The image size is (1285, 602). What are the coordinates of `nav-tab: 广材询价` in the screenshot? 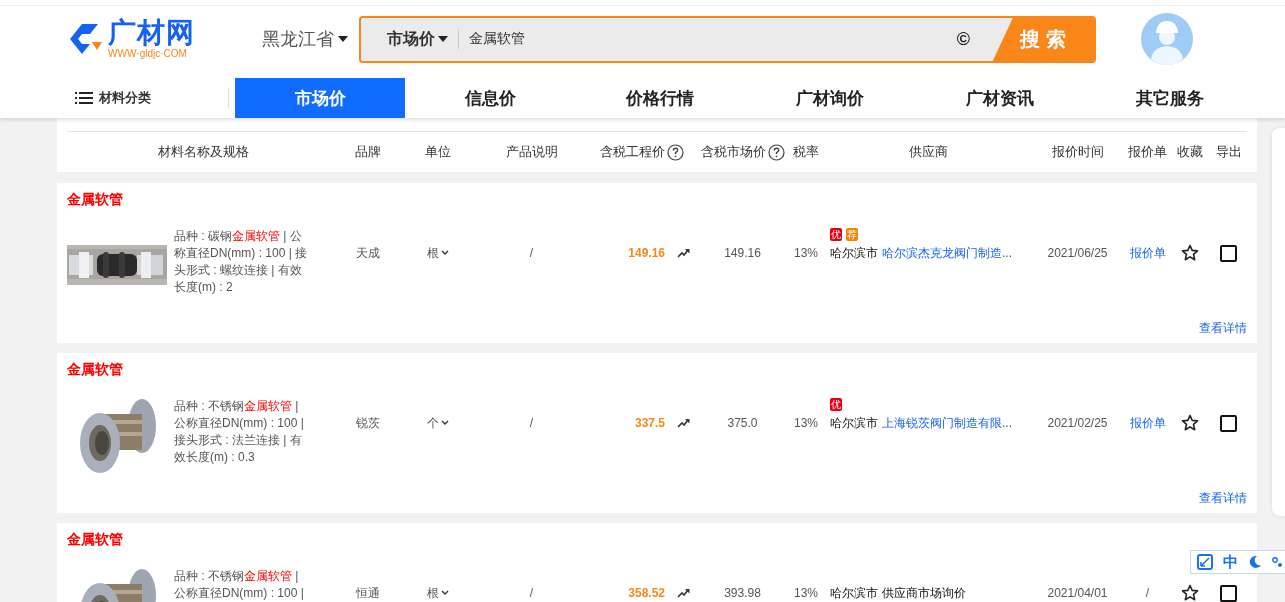 It's located at (830, 98).